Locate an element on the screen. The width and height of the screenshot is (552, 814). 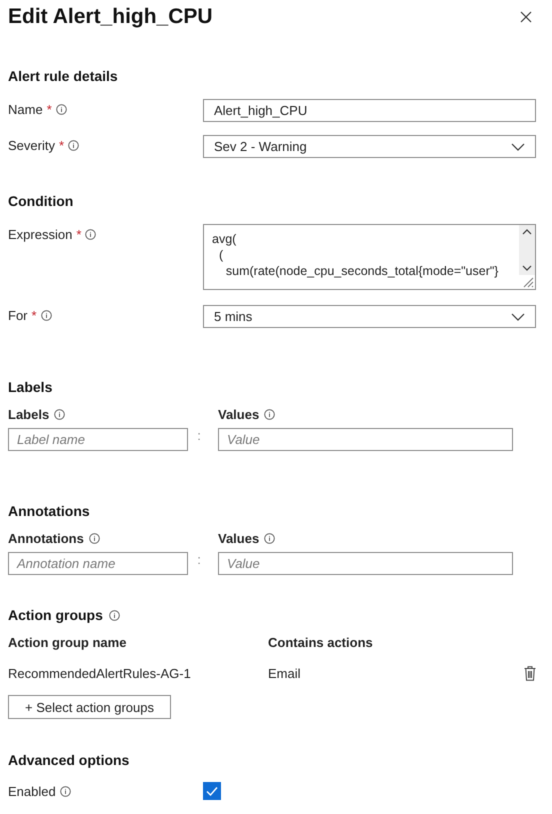
key-input: Label name is located at coordinates (98, 439).